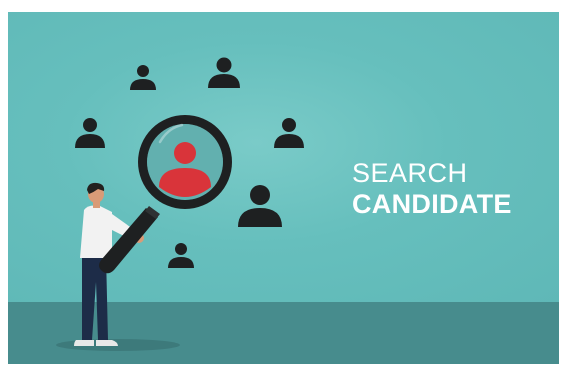 This screenshot has height=370, width=563. What do you see at coordinates (432, 204) in the screenshot?
I see `headline-line-2: CANDIDATE` at bounding box center [432, 204].